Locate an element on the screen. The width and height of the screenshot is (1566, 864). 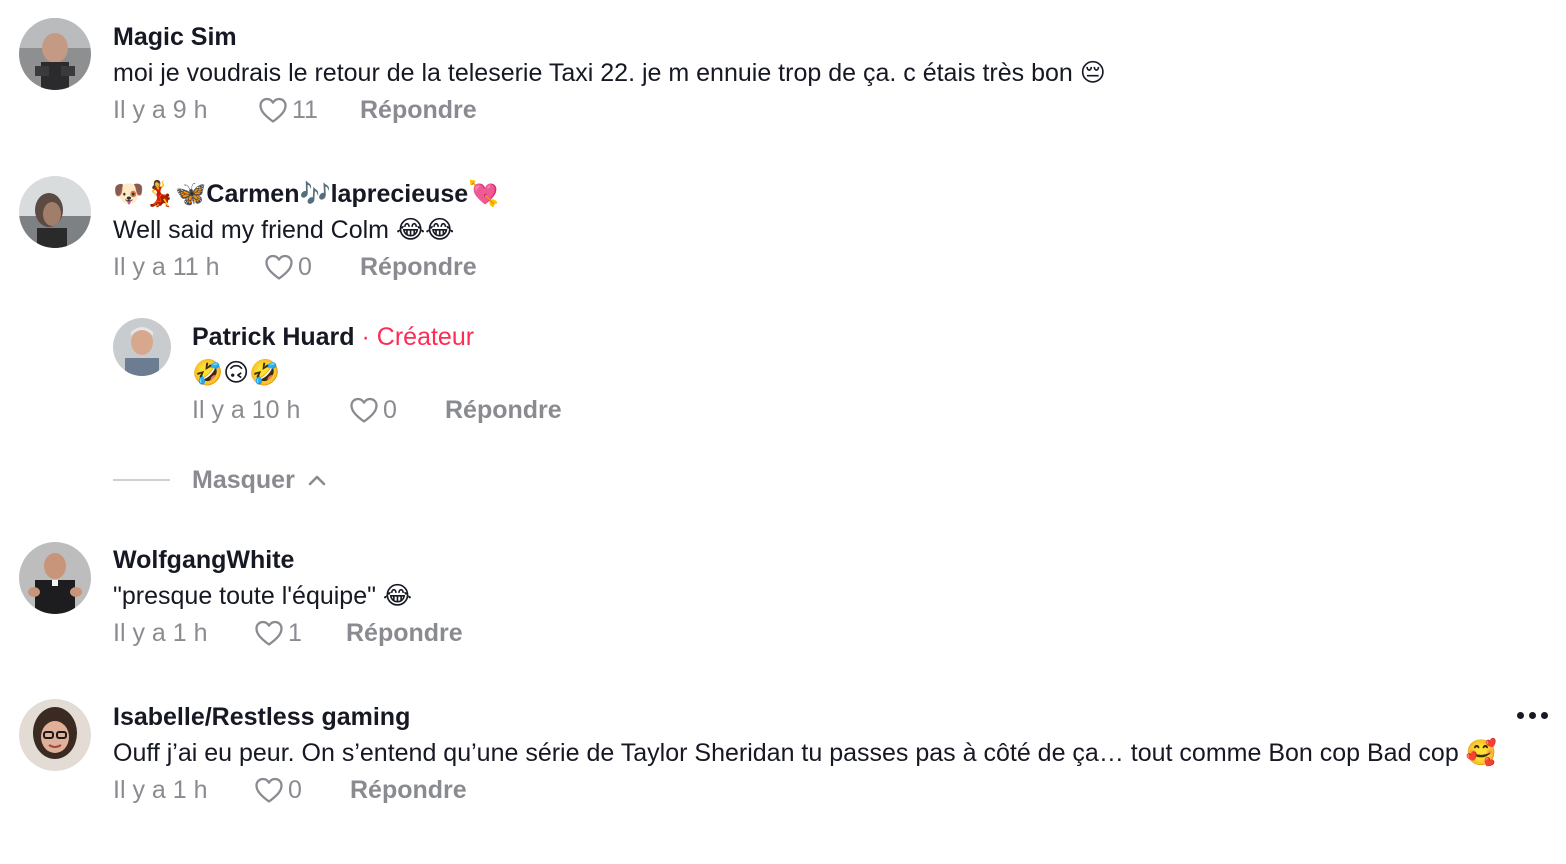
comment-username: WolfgangWhite is located at coordinates (829, 560).